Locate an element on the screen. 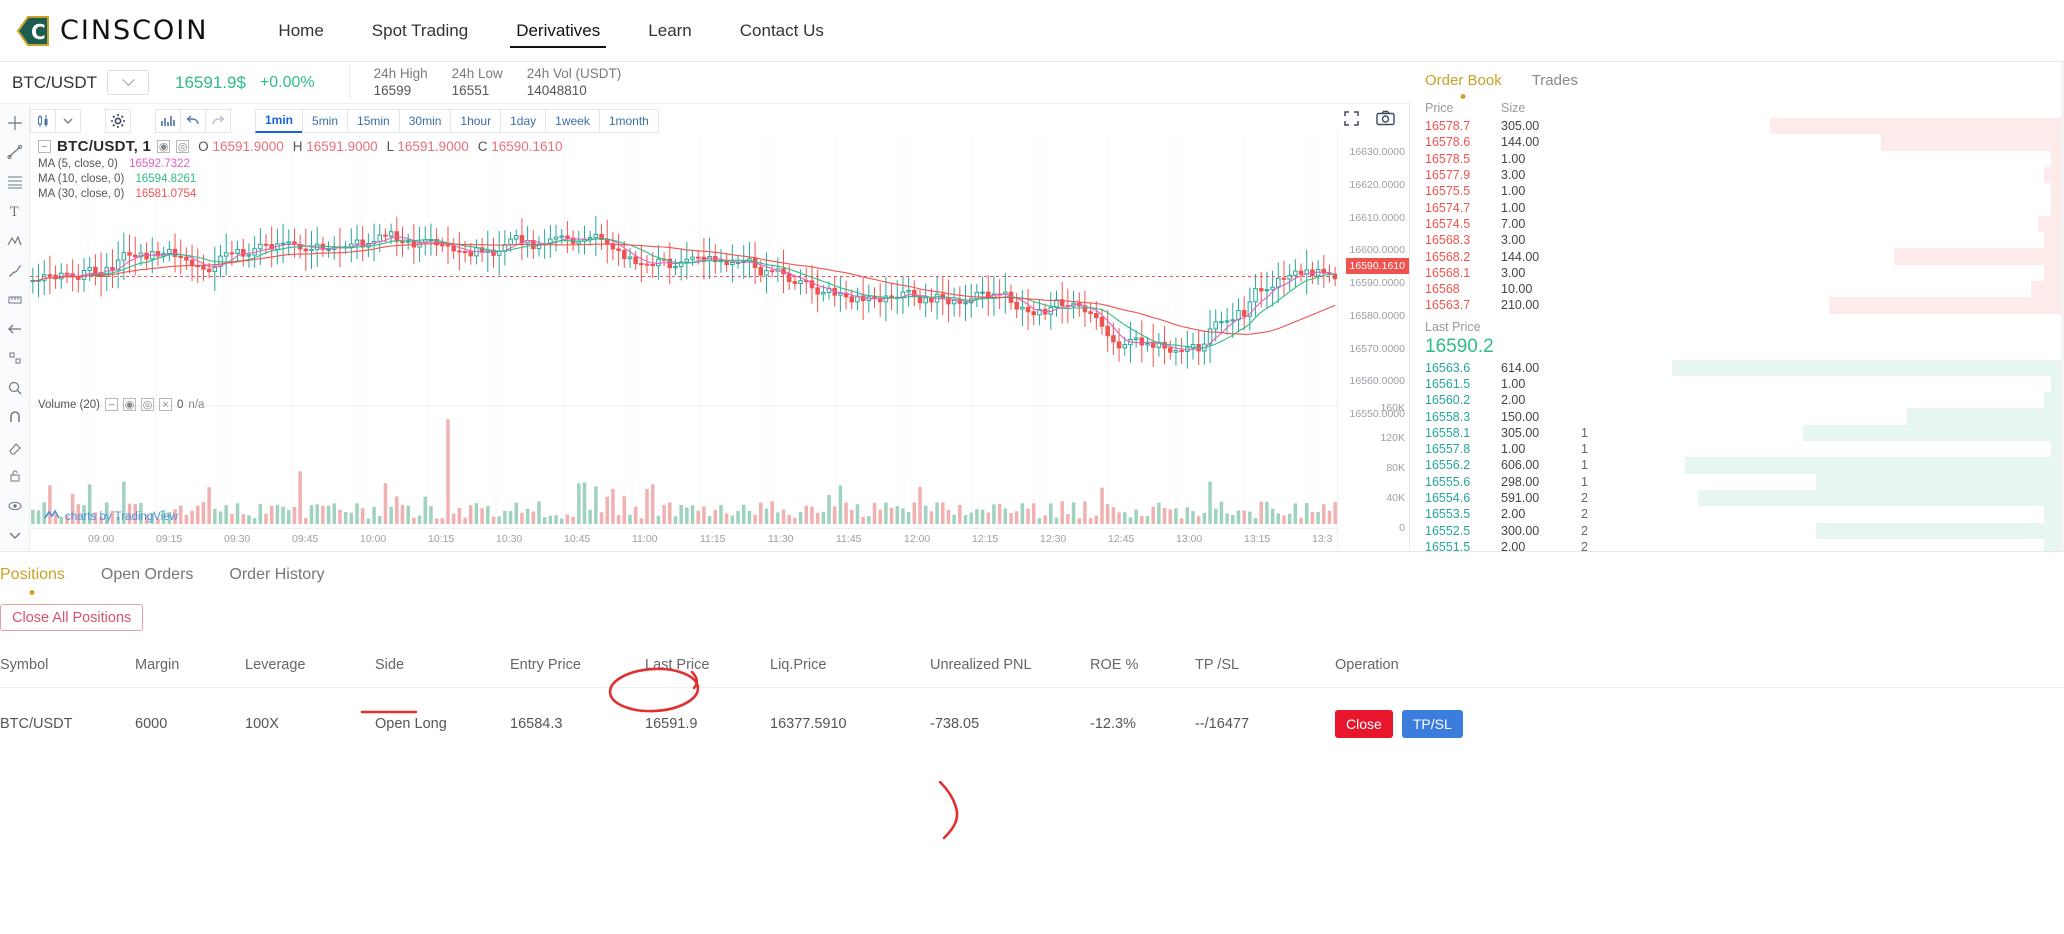  order-book-row: 16577.9 3.00 is located at coordinates (1737, 175).